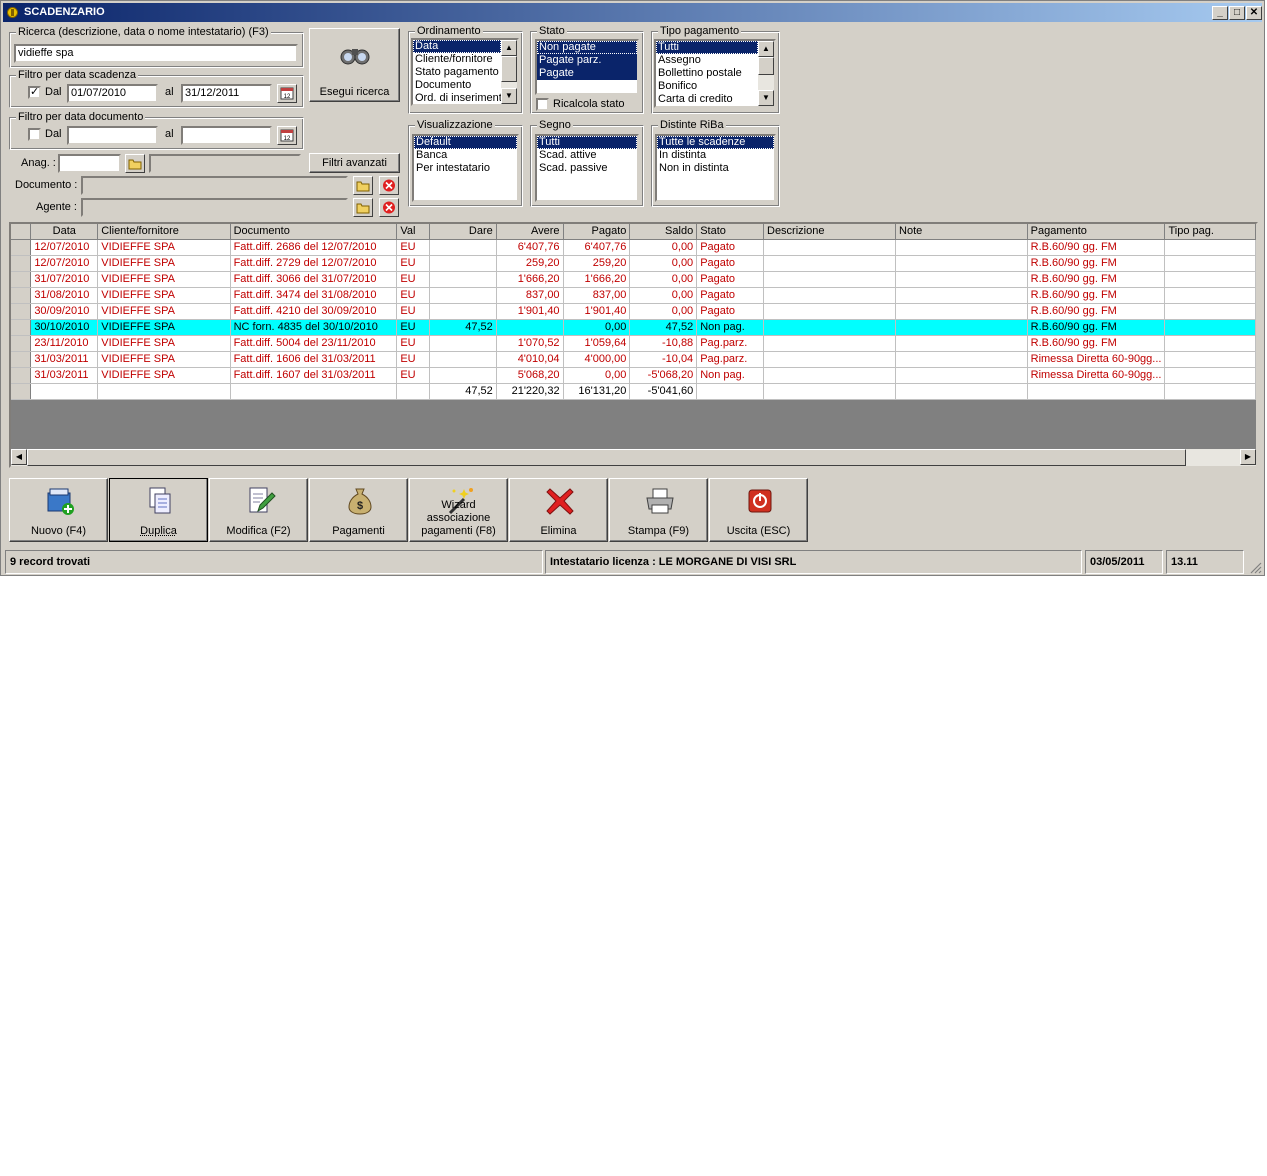 The image size is (1267, 1176). I want to click on visualizzazione-option: Per intestatario, so click(465, 168).